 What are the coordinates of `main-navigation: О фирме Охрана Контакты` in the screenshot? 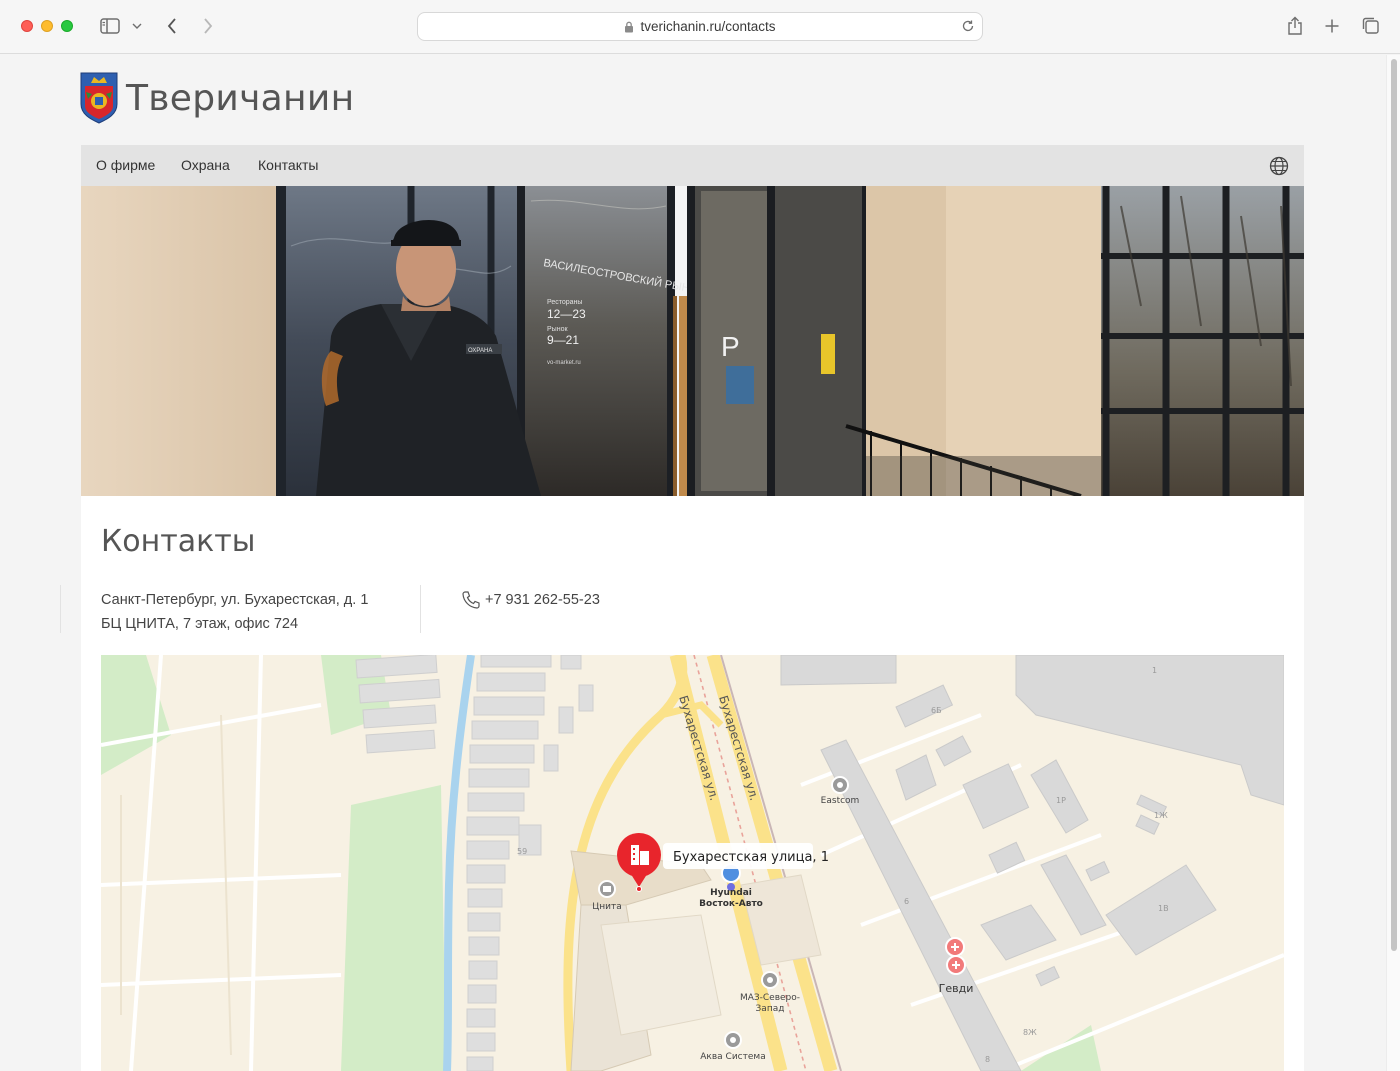 It's located at (692, 165).